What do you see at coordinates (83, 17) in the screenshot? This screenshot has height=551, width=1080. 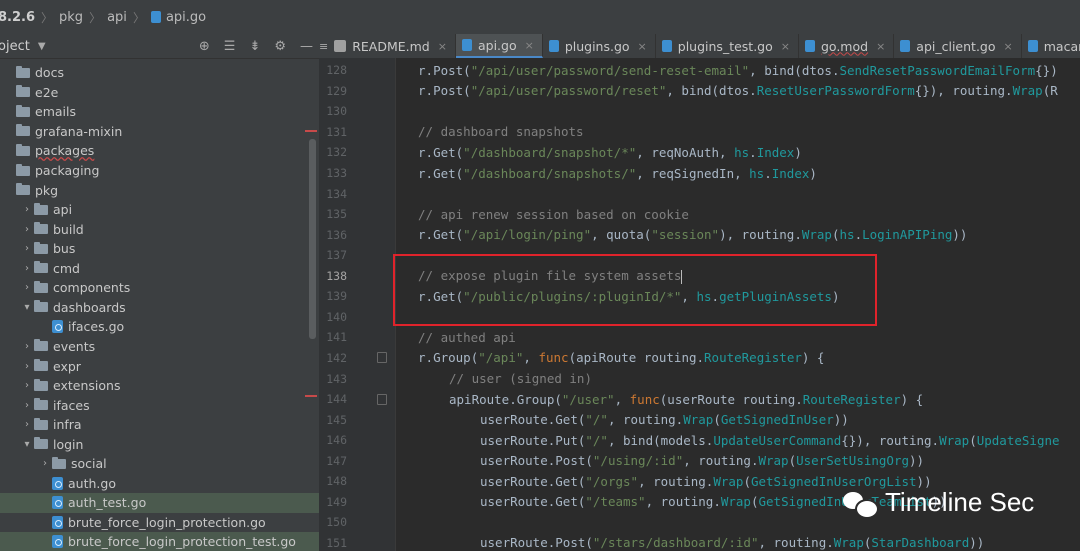 I see `breadcrumb-item: pkg 〉` at bounding box center [83, 17].